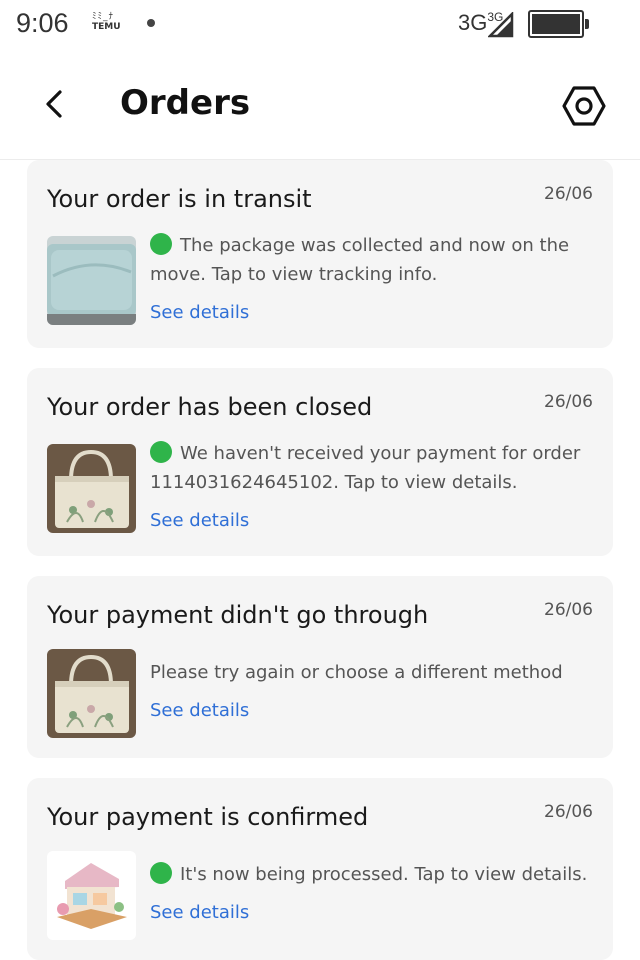 The height and width of the screenshot is (960, 640). I want to click on signal-icon, so click(501, 25).